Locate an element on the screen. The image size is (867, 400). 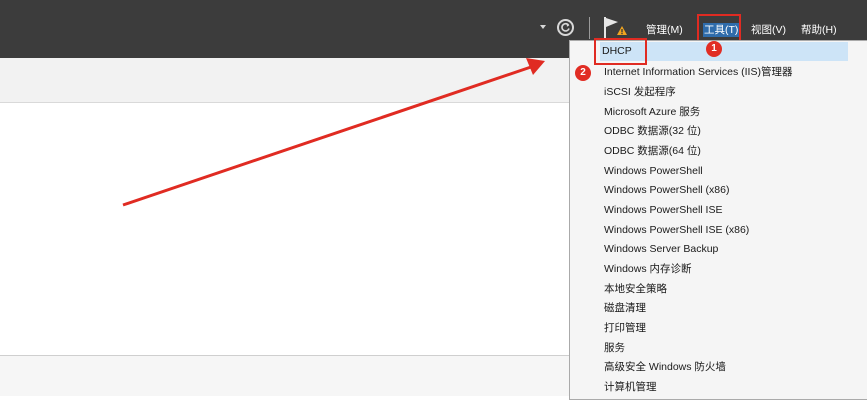
menu-manage: 管理(M) is located at coordinates (664, 30).